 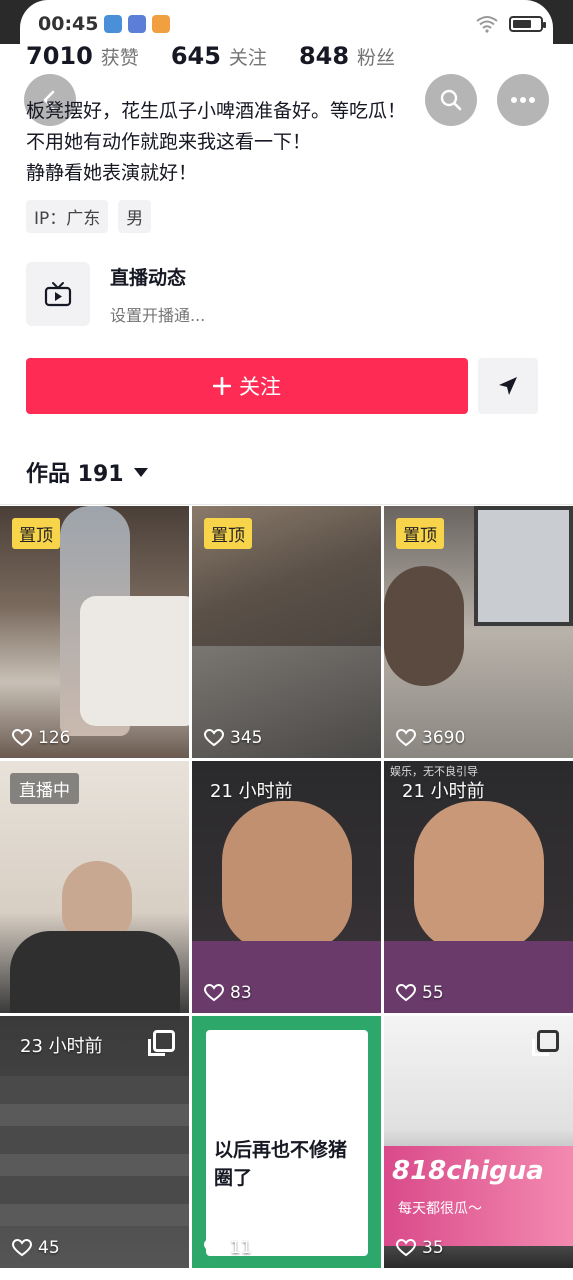 What do you see at coordinates (420, 993) in the screenshot?
I see `like-count: 55` at bounding box center [420, 993].